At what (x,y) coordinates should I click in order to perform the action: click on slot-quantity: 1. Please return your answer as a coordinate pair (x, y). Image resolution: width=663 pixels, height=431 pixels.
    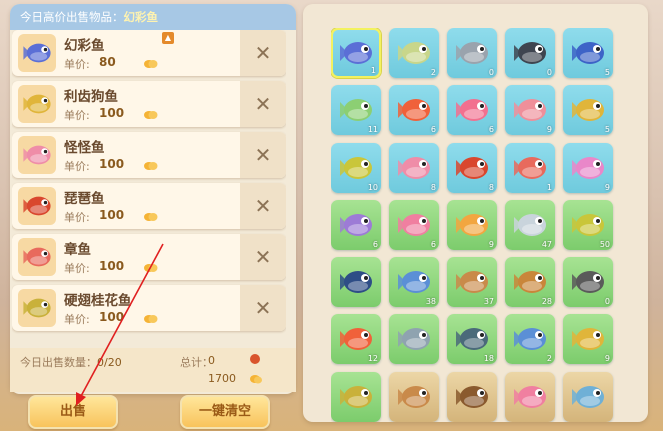
    Looking at the image, I should click on (373, 70).